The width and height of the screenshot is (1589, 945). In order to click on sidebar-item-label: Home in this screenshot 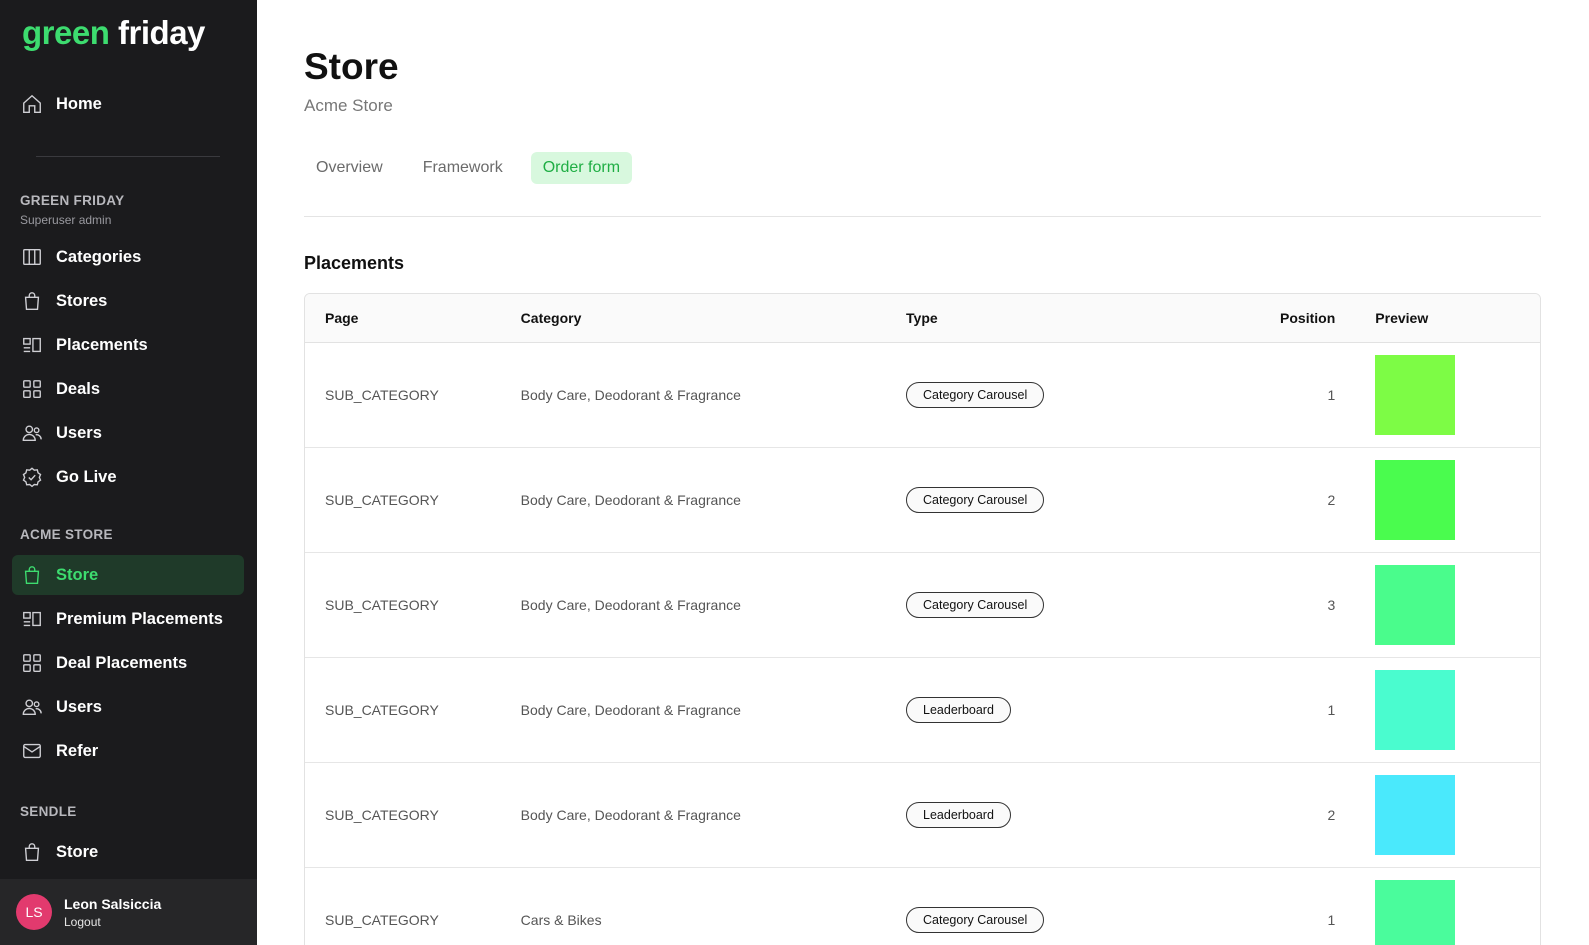, I will do `click(79, 103)`.